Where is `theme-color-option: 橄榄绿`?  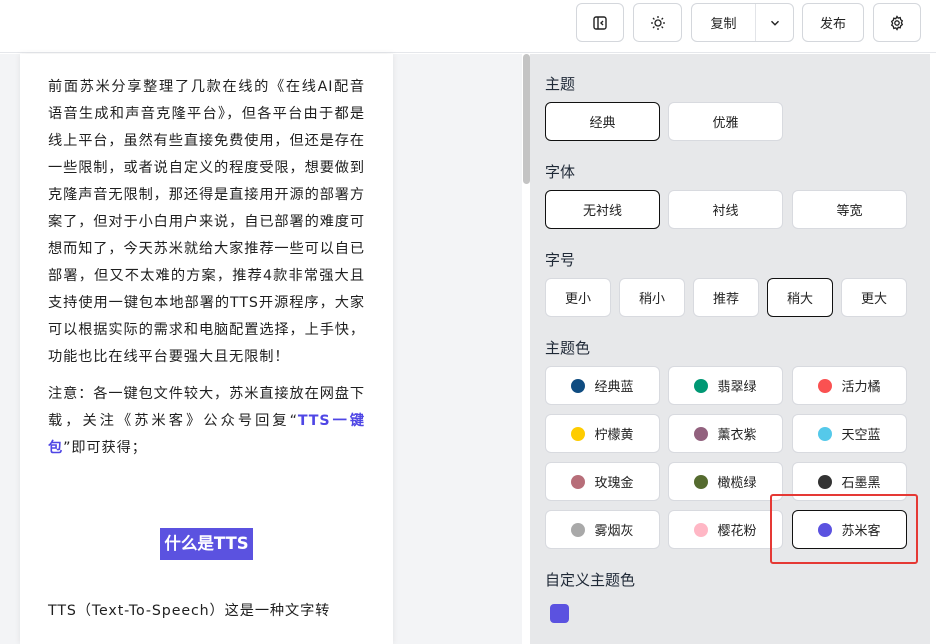
theme-color-option: 橄榄绿 is located at coordinates (725, 481).